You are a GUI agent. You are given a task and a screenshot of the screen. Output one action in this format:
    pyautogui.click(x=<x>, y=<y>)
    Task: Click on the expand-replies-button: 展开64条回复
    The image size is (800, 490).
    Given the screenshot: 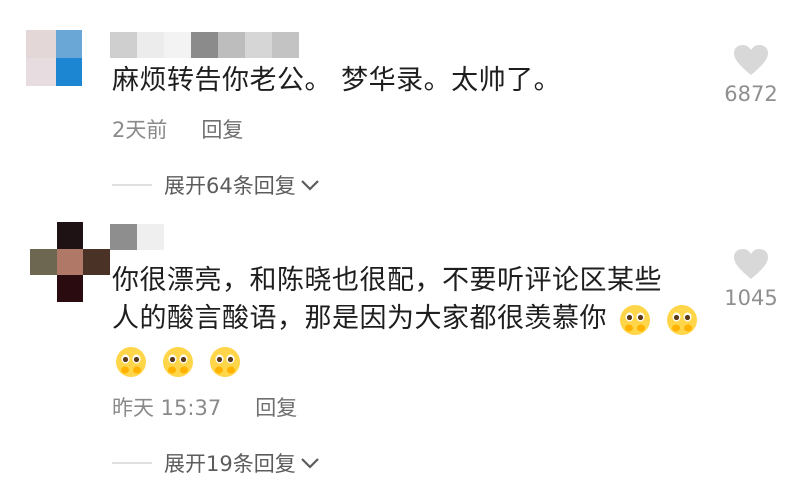 What is the action you would take?
    pyautogui.click(x=216, y=185)
    